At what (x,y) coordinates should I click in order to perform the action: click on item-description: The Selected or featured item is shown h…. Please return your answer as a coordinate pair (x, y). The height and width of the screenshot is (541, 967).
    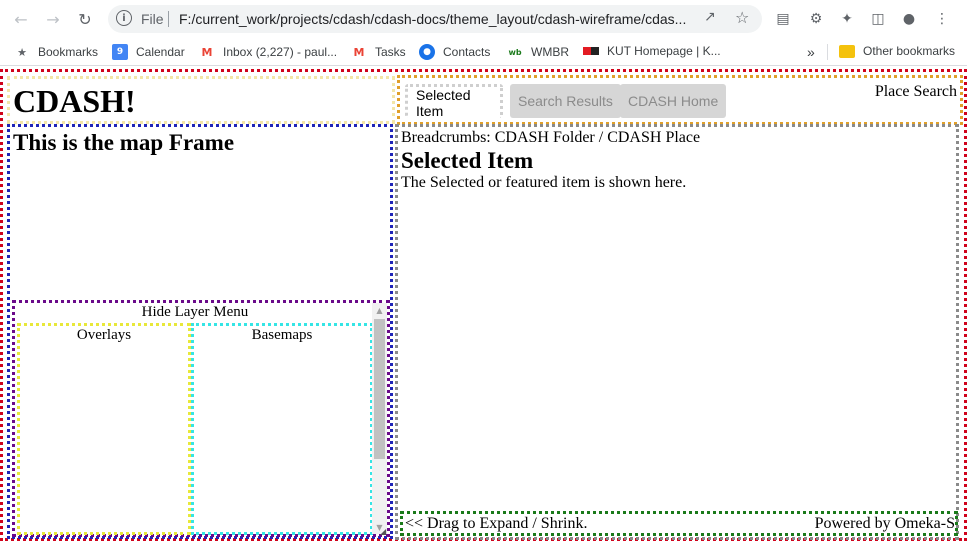
    Looking at the image, I should click on (544, 182).